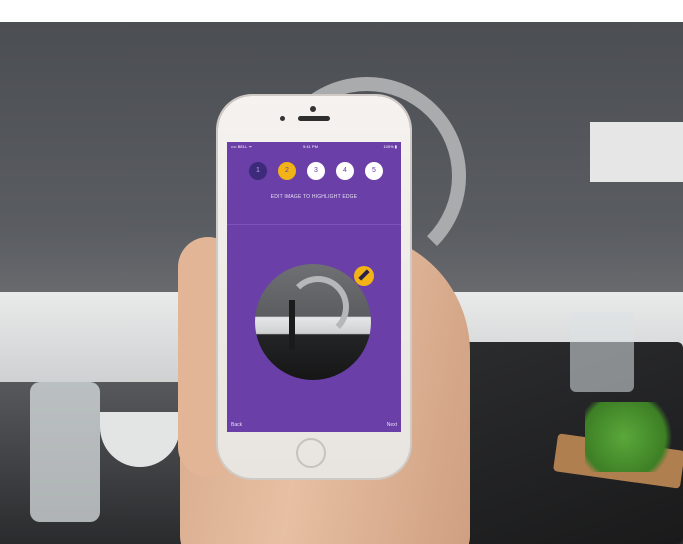  Describe the element at coordinates (287, 171) in the screenshot. I see `step-2: 2` at that location.